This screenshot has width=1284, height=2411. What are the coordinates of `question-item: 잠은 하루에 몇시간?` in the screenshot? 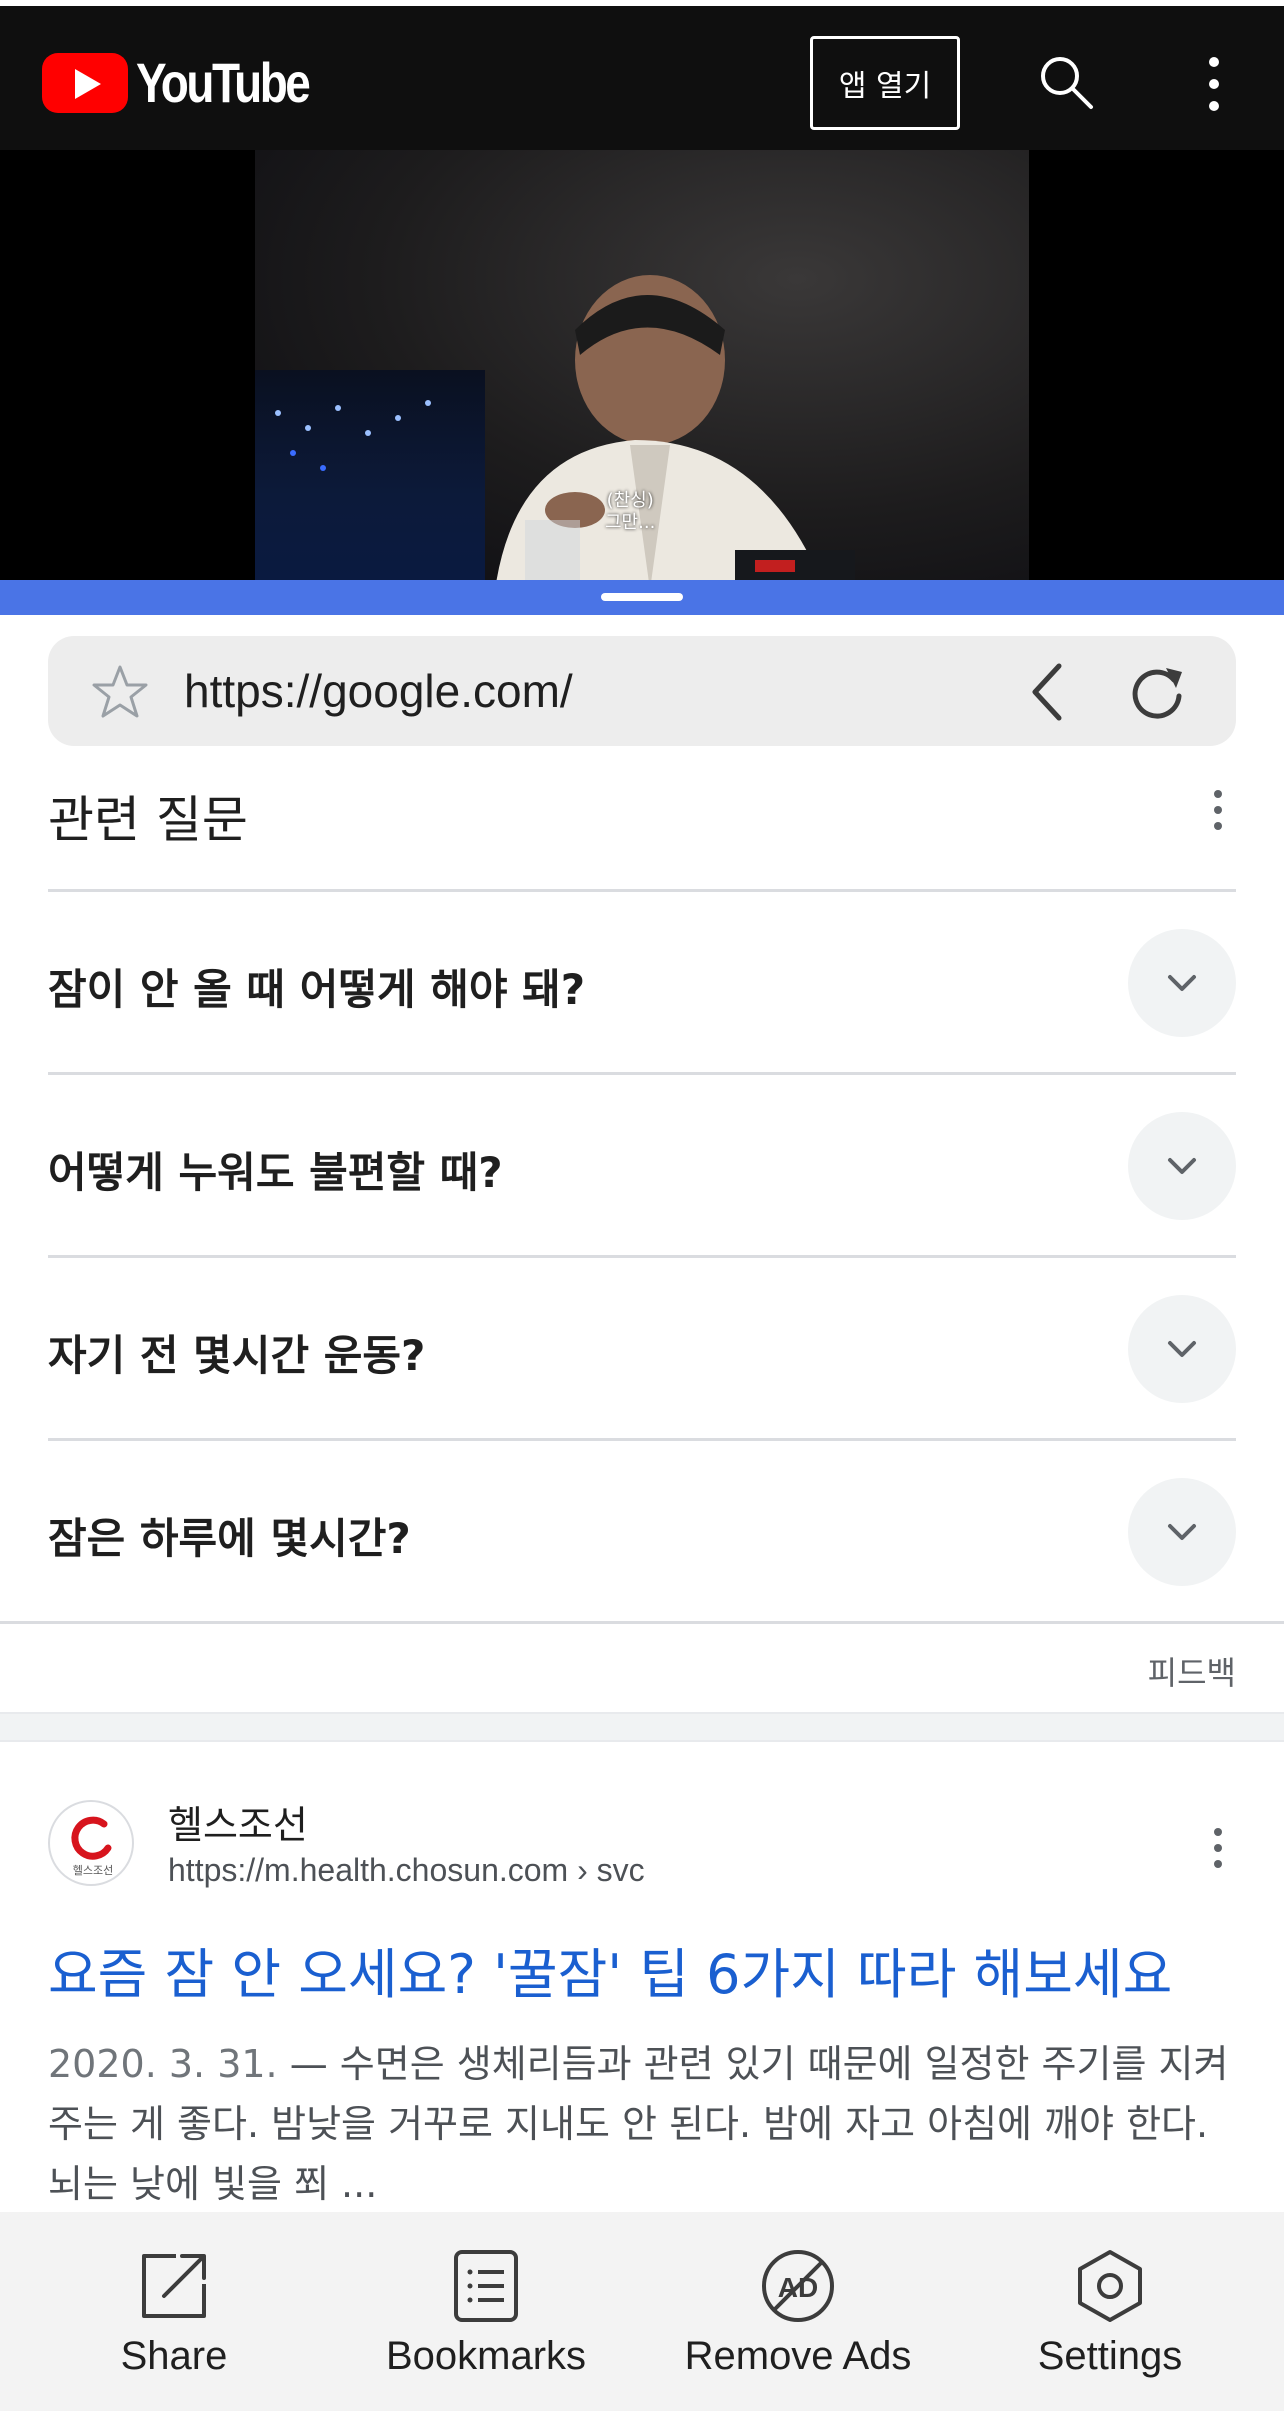 It's located at (642, 1529).